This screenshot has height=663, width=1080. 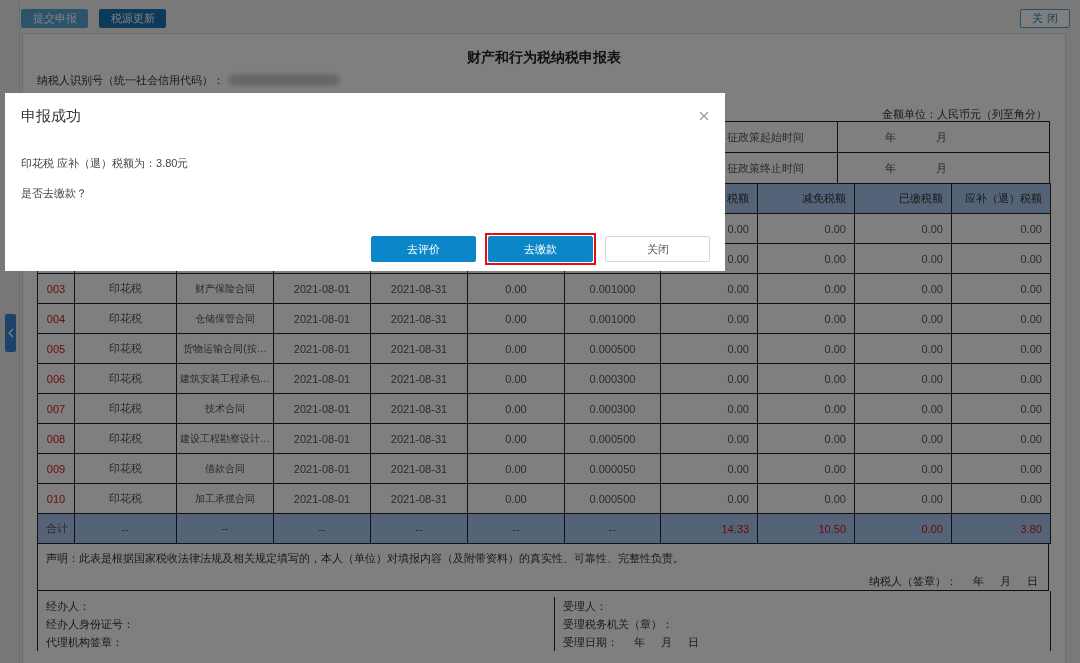 What do you see at coordinates (56, 288) in the screenshot?
I see `table-cell: 003` at bounding box center [56, 288].